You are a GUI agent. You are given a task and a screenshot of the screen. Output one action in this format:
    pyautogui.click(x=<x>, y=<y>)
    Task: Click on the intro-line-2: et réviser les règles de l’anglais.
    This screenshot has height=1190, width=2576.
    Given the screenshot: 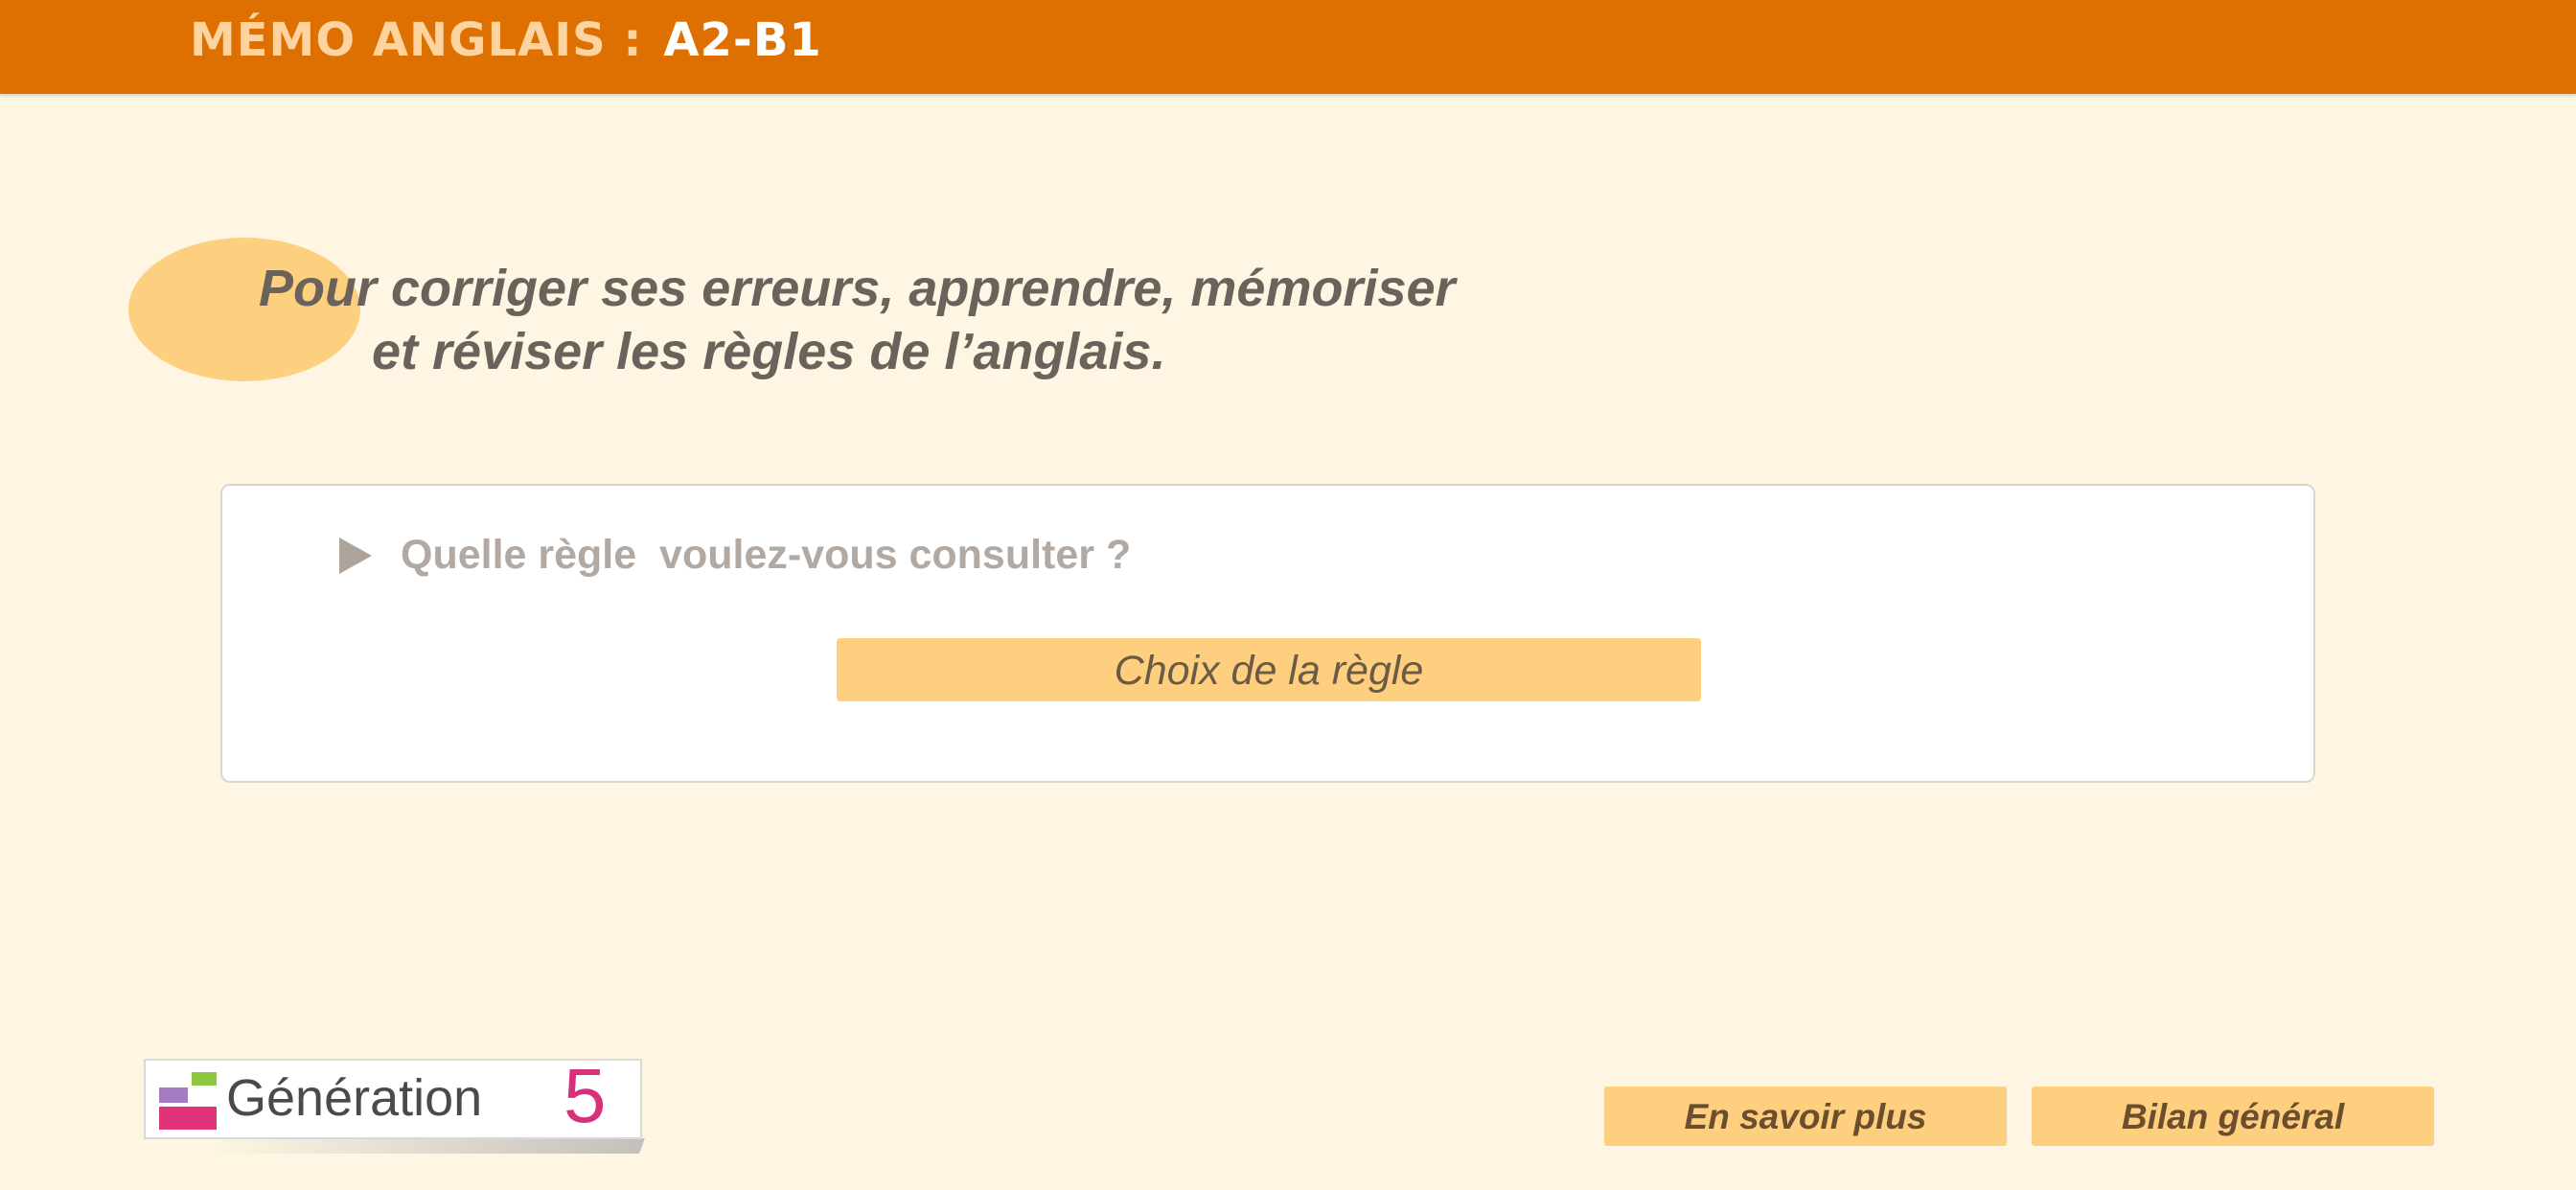 What is the action you would take?
    pyautogui.click(x=769, y=351)
    